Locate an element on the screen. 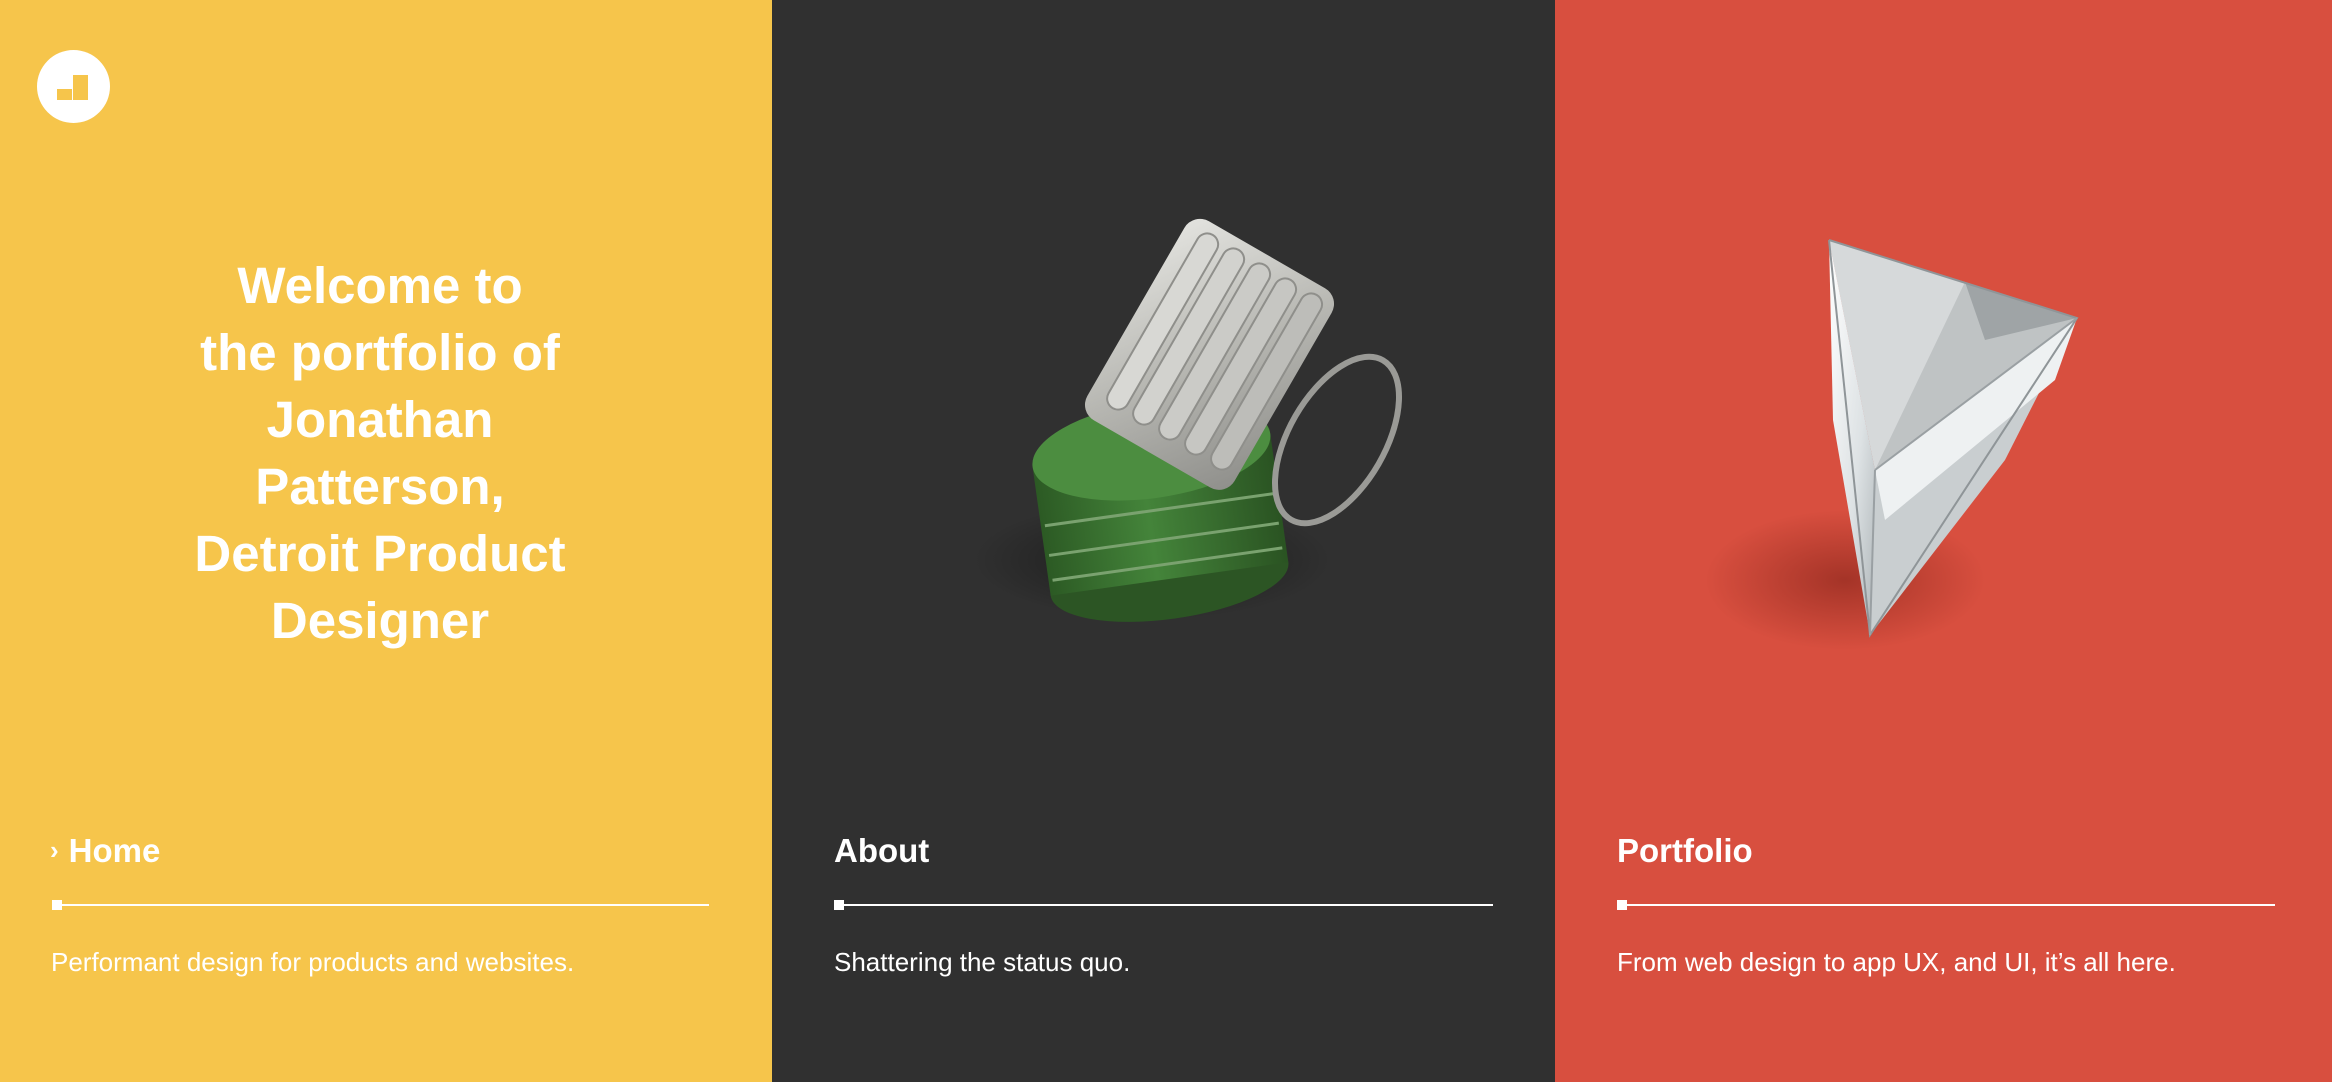  nav-link-about: About is located at coordinates (881, 851).